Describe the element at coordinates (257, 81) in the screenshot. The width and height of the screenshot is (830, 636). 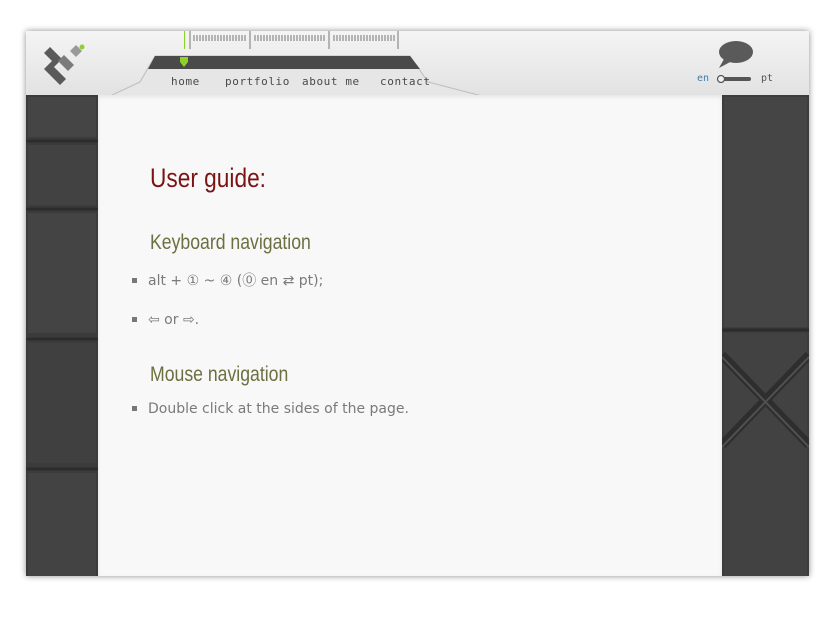
I see `nav-portfolio: portfolio` at that location.